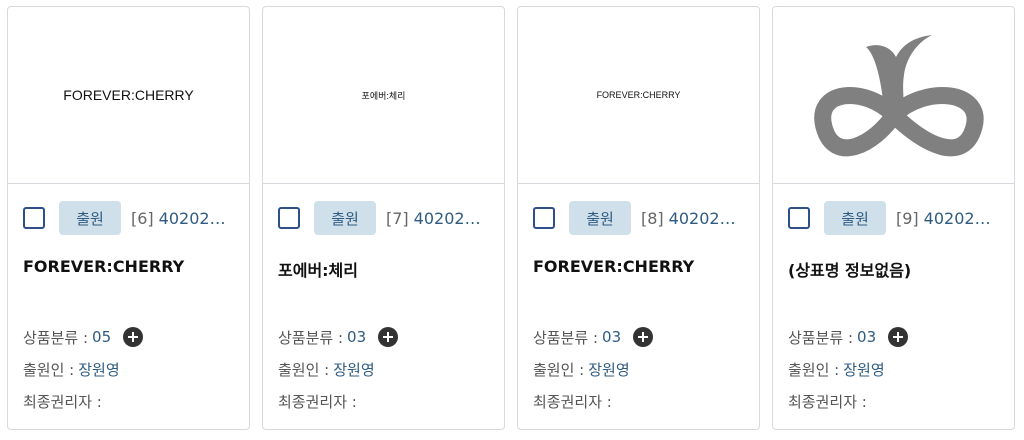 The image size is (1024, 440). What do you see at coordinates (102, 337) in the screenshot?
I see `class-value: 05` at bounding box center [102, 337].